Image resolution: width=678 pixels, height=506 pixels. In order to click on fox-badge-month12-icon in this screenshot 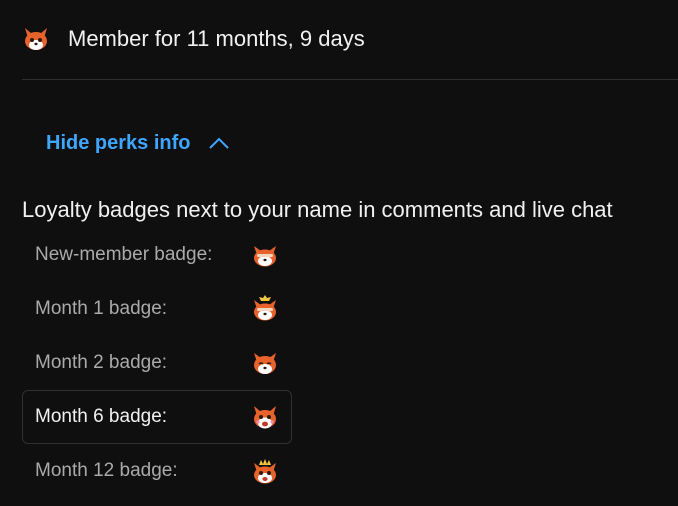, I will do `click(265, 471)`.